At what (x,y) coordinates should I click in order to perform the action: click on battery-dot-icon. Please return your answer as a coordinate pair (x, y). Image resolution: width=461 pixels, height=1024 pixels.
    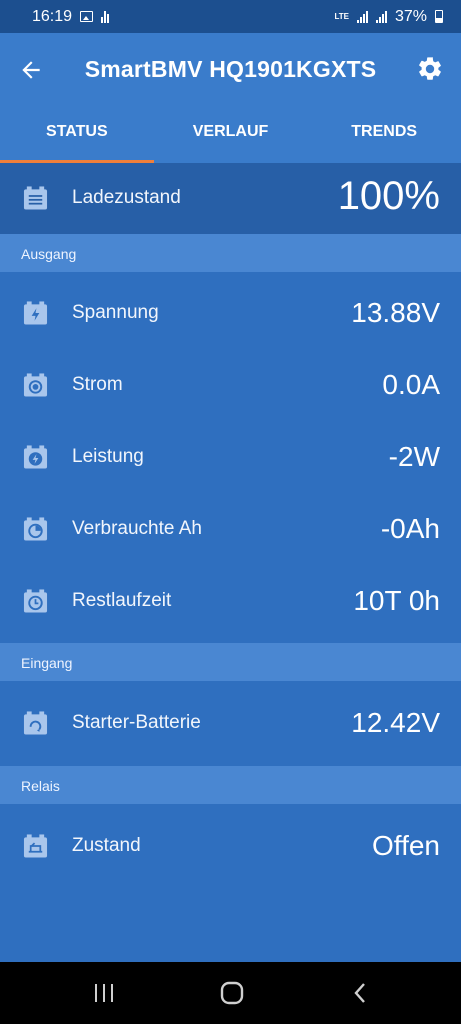
    Looking at the image, I should click on (35, 385).